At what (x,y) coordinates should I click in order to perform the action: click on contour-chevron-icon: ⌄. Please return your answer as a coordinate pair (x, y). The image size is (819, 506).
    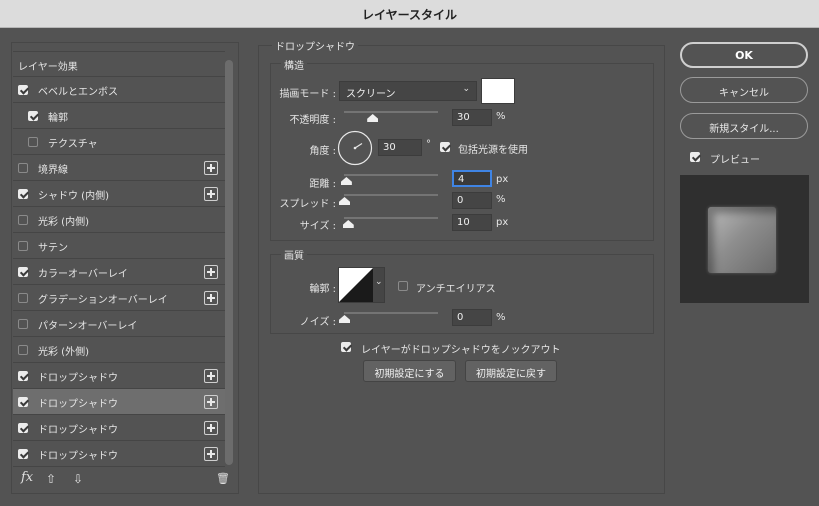
    Looking at the image, I should click on (379, 282).